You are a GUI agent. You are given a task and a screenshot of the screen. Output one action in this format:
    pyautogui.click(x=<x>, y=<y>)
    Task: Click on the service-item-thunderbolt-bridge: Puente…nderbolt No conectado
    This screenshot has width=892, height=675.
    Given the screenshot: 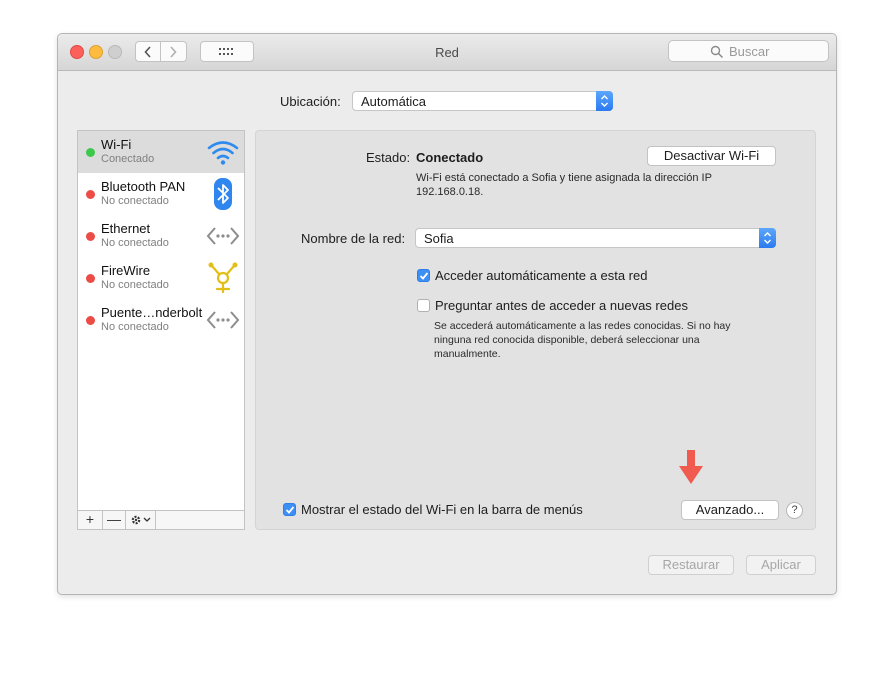 What is the action you would take?
    pyautogui.click(x=161, y=320)
    